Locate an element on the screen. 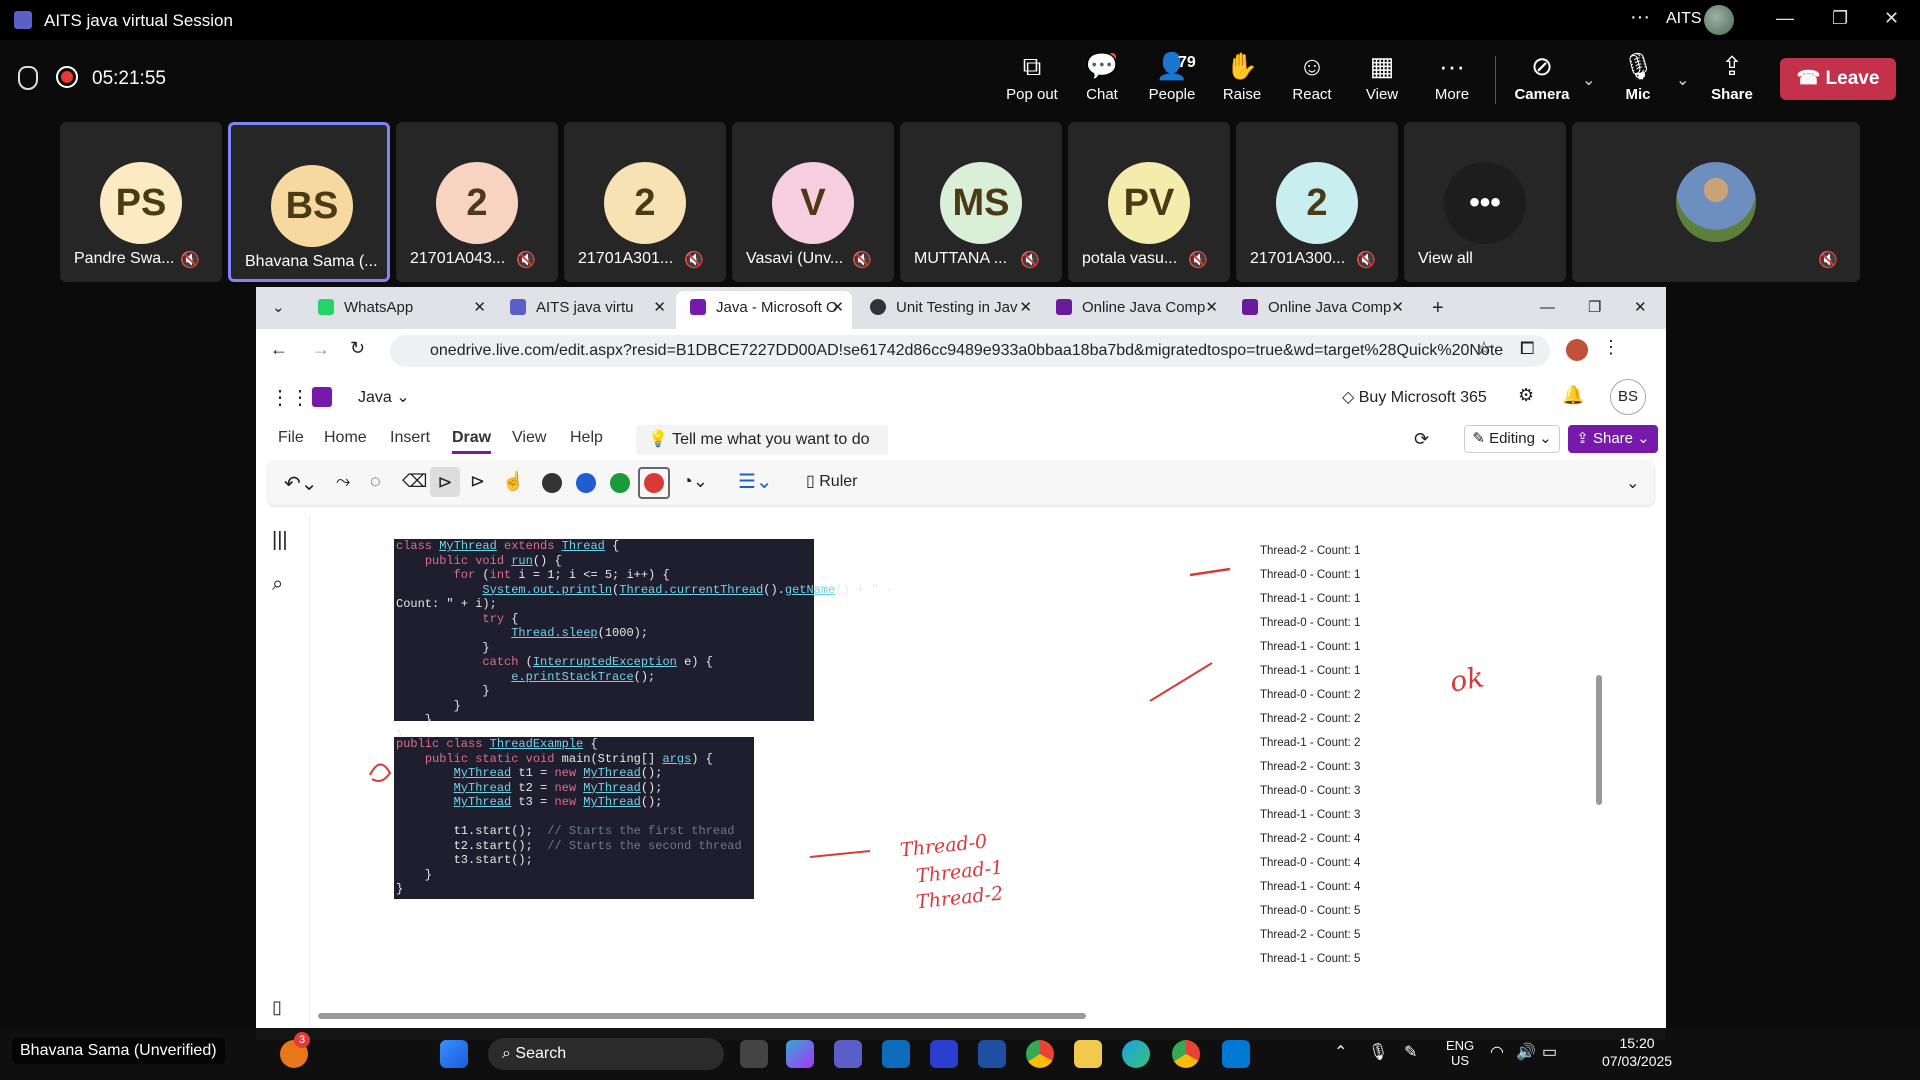 The image size is (1920, 1080). participant-tile: PS Pandre Swa... 🔇 is located at coordinates (141, 202).